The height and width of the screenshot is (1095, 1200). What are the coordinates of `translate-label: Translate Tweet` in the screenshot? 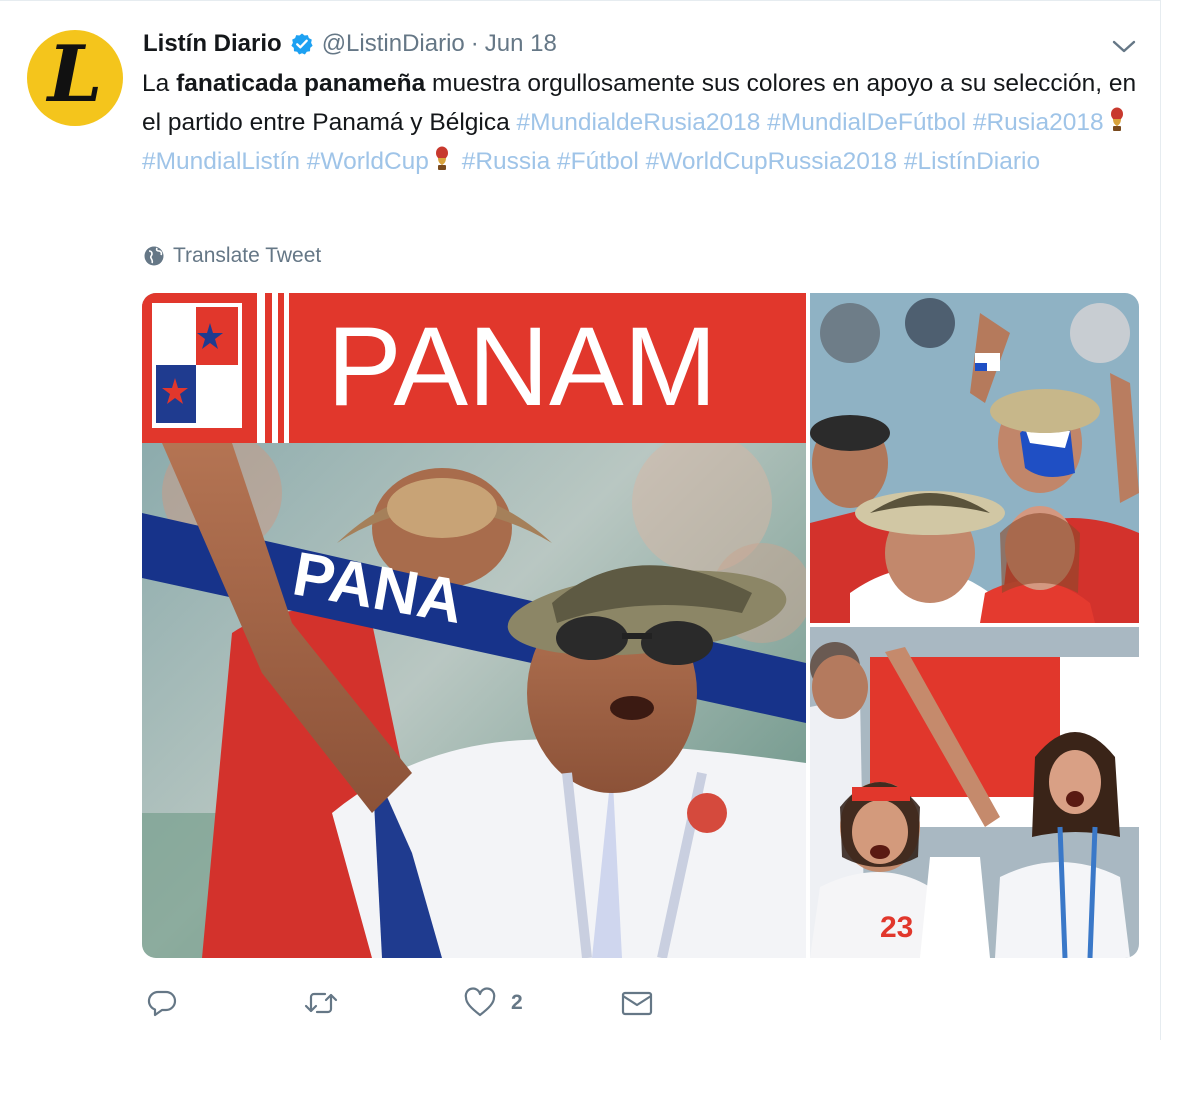 It's located at (247, 255).